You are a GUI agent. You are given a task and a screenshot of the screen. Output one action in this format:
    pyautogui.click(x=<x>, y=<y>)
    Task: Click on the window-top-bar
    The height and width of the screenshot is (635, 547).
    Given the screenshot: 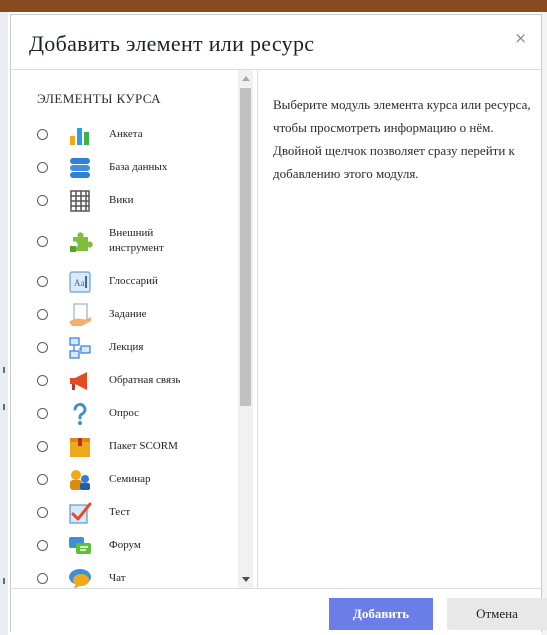 What is the action you would take?
    pyautogui.click(x=273, y=6)
    